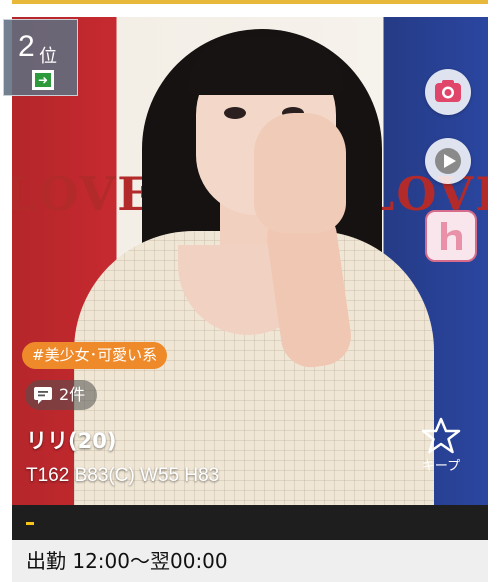 The width and height of the screenshot is (500, 582). Describe the element at coordinates (30, 523) in the screenshot. I see `status-dash` at that location.